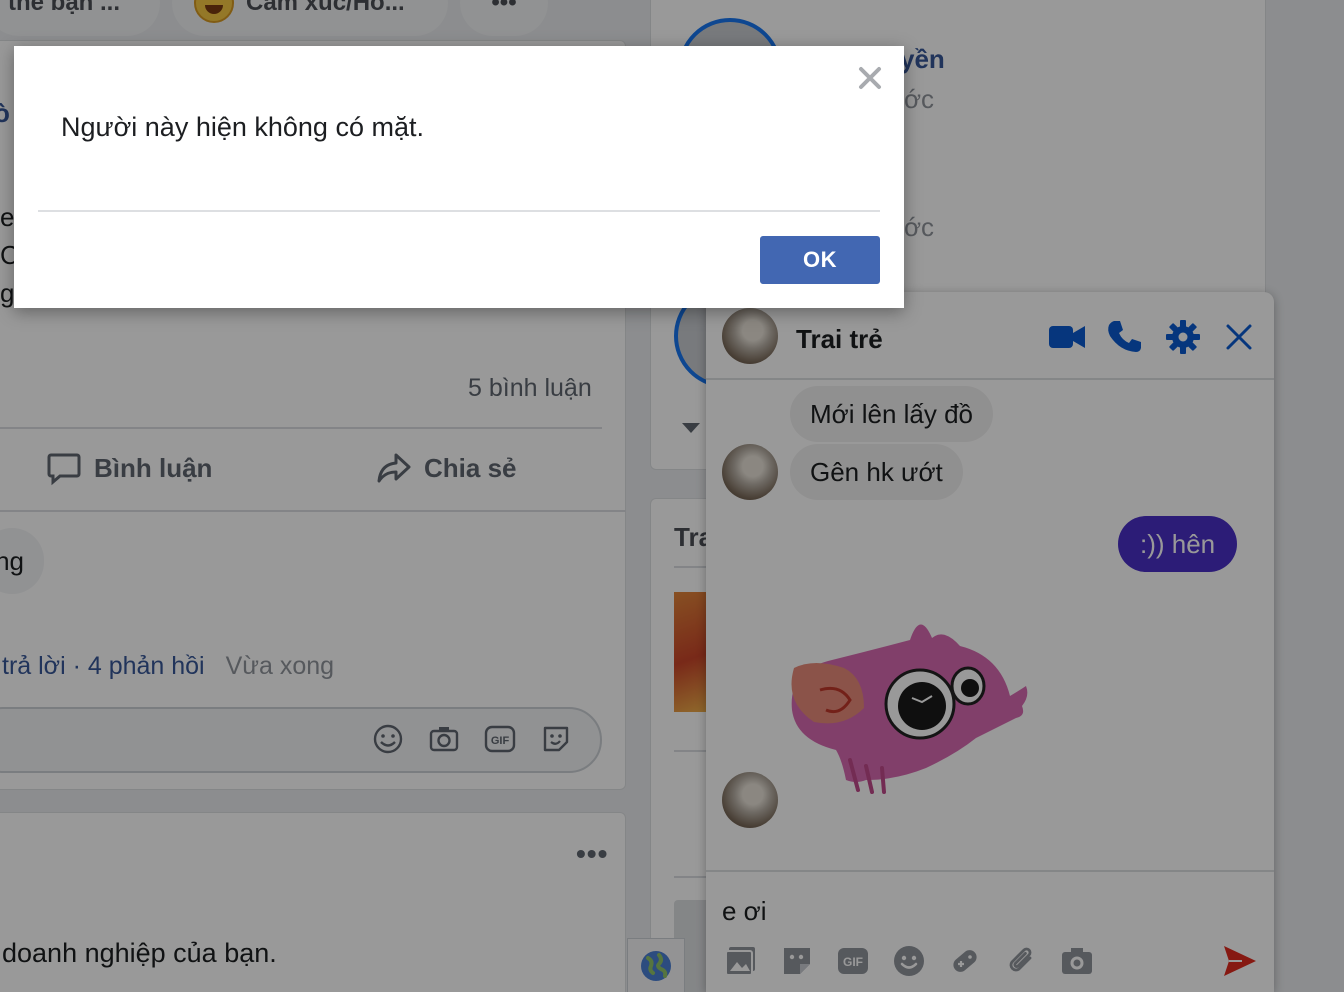 The width and height of the screenshot is (1344, 992). I want to click on ok-button: OK, so click(820, 260).